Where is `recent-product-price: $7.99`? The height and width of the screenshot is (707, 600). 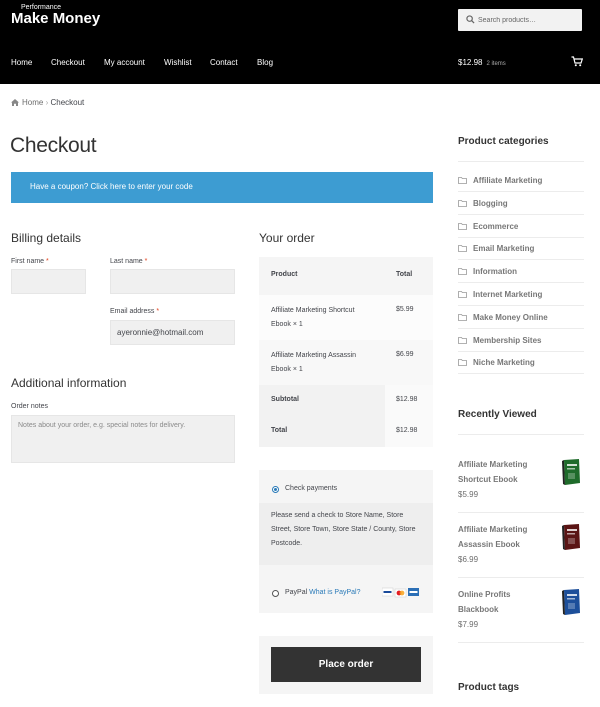
recent-product-price: $7.99 is located at coordinates (468, 624).